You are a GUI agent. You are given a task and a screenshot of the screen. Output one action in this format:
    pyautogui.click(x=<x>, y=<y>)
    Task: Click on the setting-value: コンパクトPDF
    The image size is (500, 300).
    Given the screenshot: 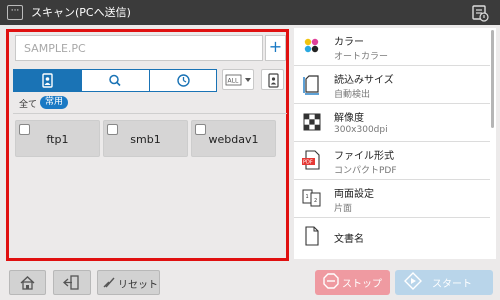 What is the action you would take?
    pyautogui.click(x=365, y=171)
    